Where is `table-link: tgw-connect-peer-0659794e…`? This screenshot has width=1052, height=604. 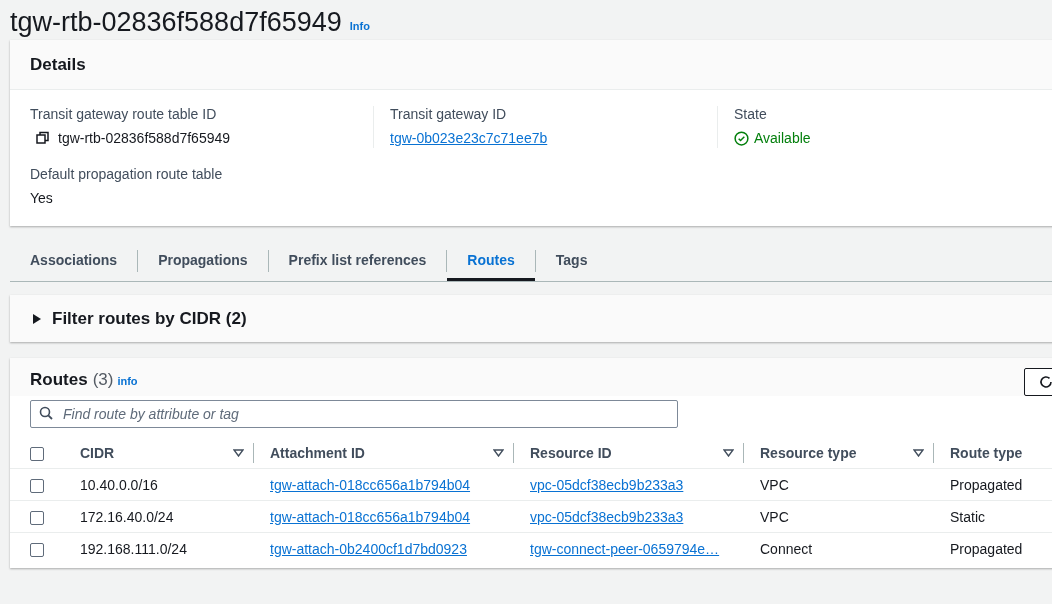
table-link: tgw-connect-peer-0659794e… is located at coordinates (625, 548).